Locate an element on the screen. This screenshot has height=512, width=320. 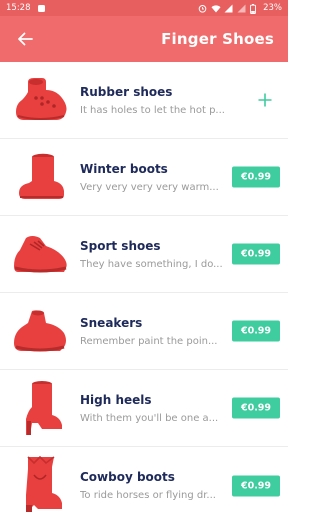
item-name: Rubber shoes is located at coordinates (126, 91).